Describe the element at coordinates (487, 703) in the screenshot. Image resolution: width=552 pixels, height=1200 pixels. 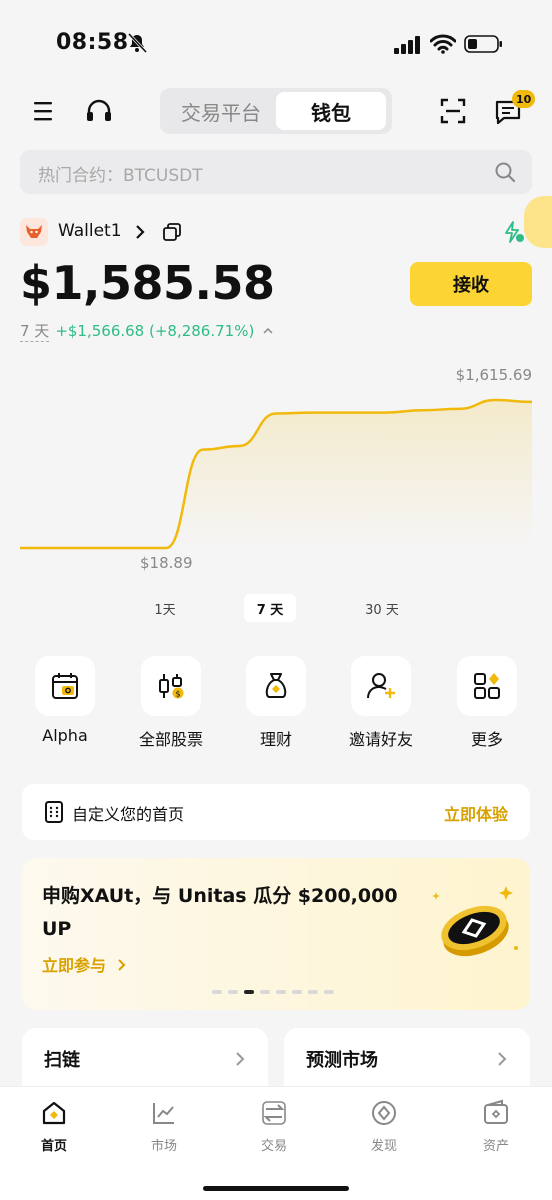
I see `shortcut-more: 更多` at that location.